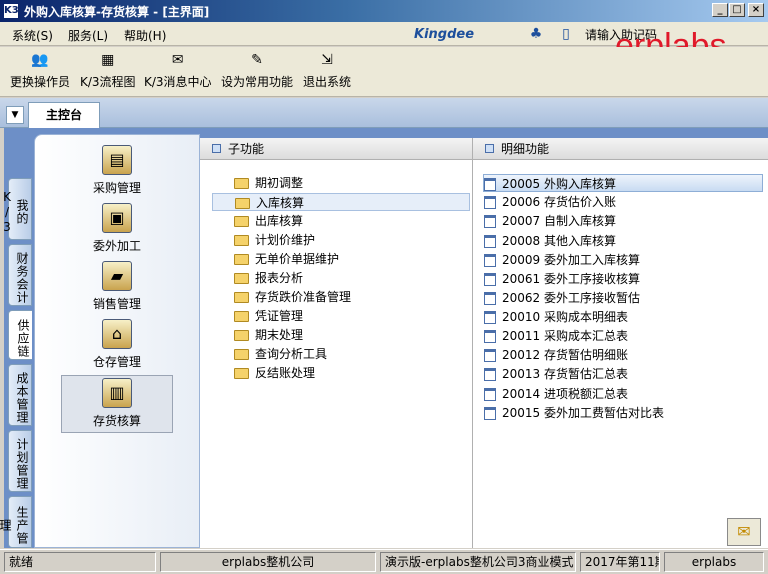 The width and height of the screenshot is (768, 574). I want to click on sub-item-period-end: 期末处理, so click(268, 335).